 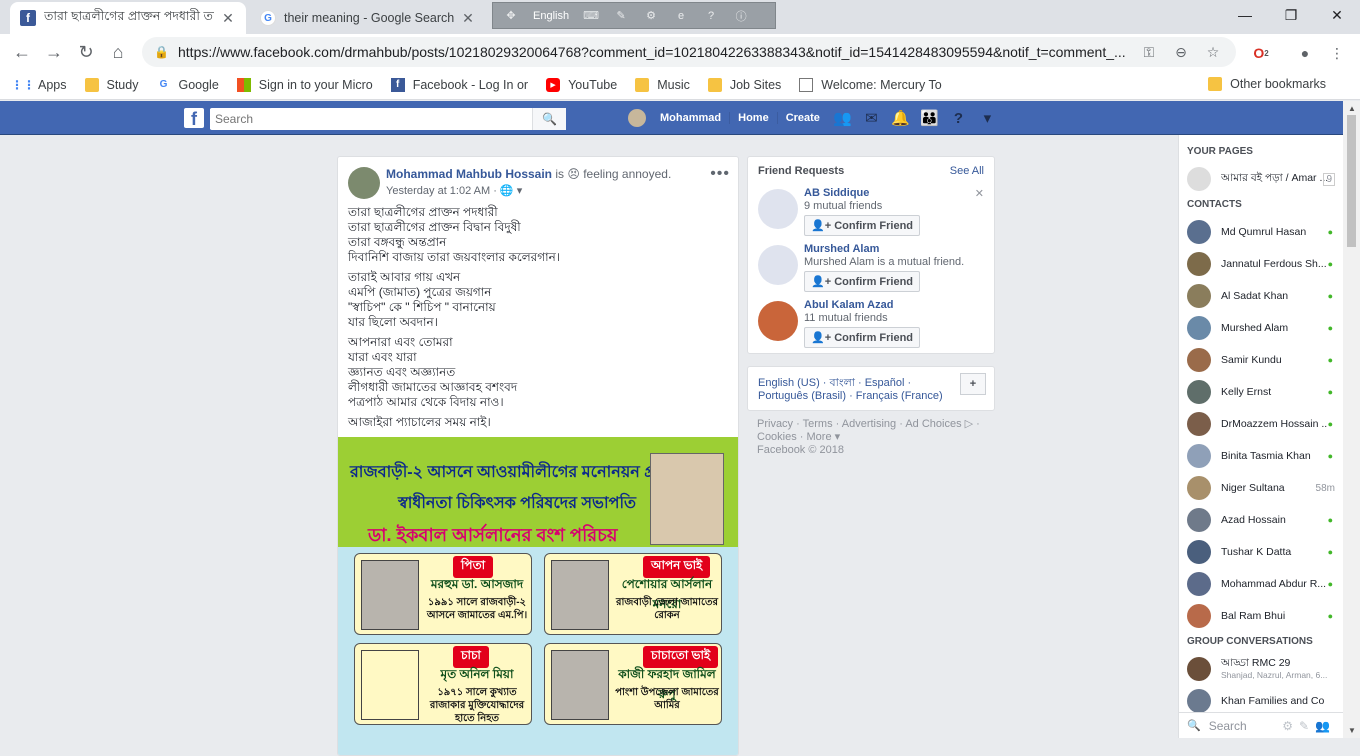 I want to click on back-icon: ←, so click(x=22, y=52).